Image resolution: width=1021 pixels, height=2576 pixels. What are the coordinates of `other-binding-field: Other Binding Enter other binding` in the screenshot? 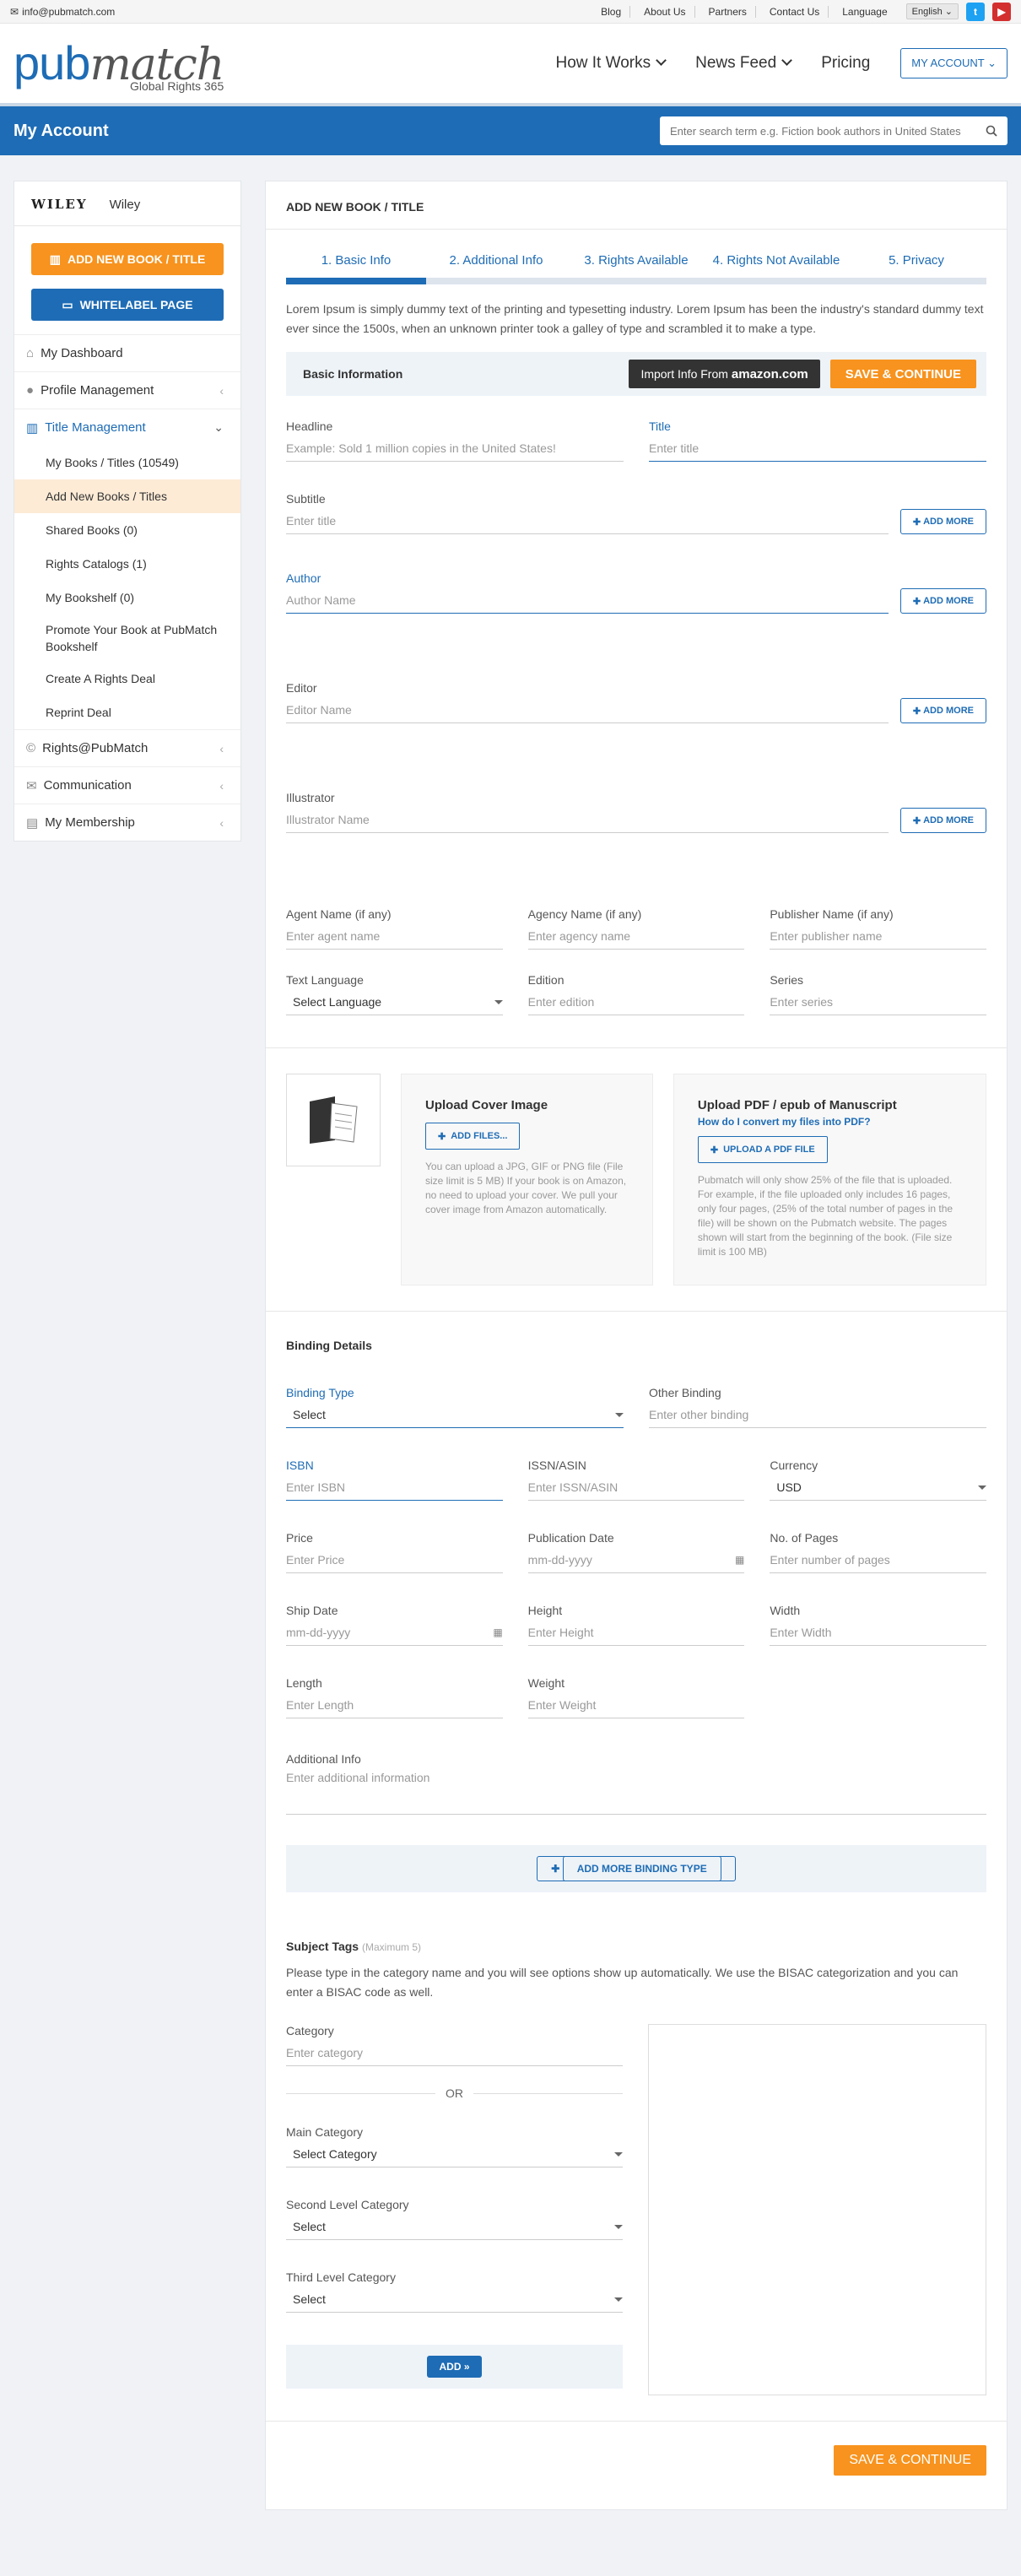 It's located at (818, 1407).